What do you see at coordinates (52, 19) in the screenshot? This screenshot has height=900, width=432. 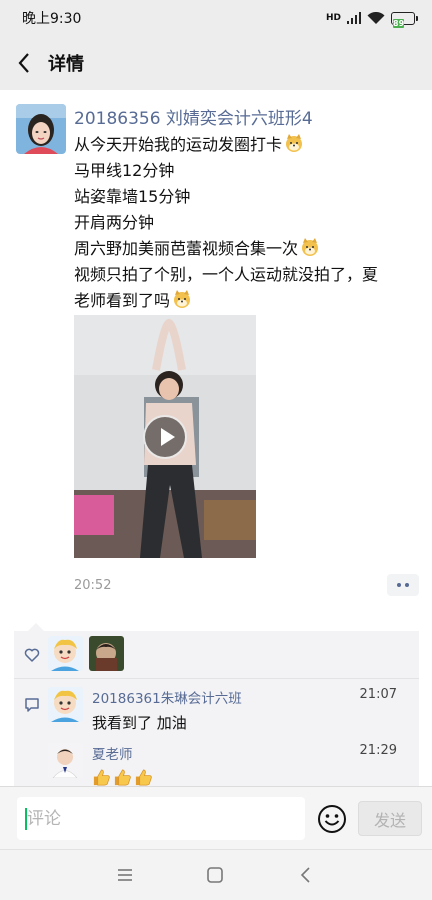 I see `status-time: 晚上9:30` at bounding box center [52, 19].